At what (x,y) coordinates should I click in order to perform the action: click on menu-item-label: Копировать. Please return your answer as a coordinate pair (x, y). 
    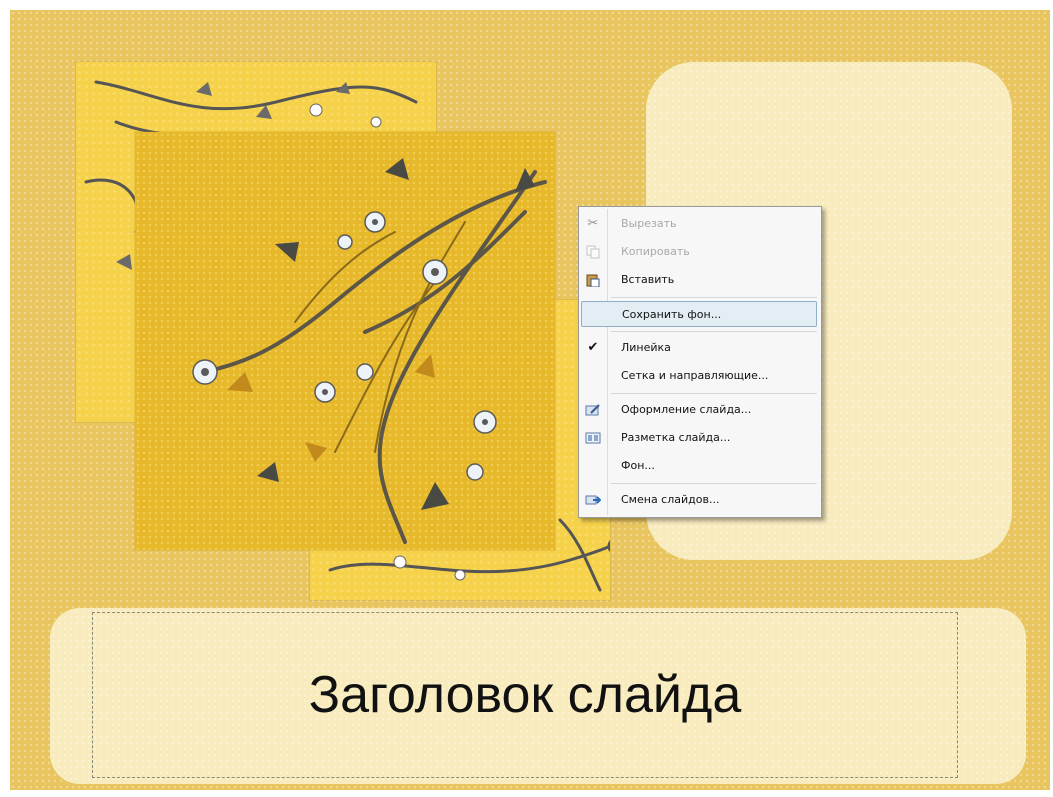
    Looking at the image, I should click on (655, 251).